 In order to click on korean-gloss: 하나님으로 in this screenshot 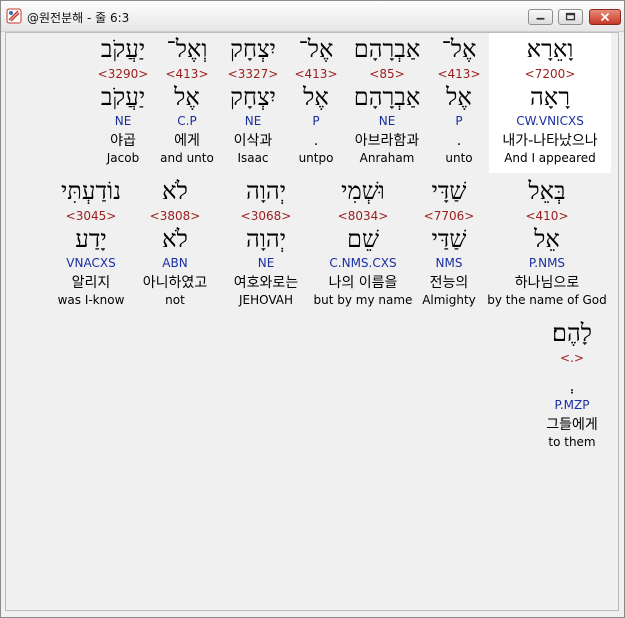, I will do `click(547, 283)`.